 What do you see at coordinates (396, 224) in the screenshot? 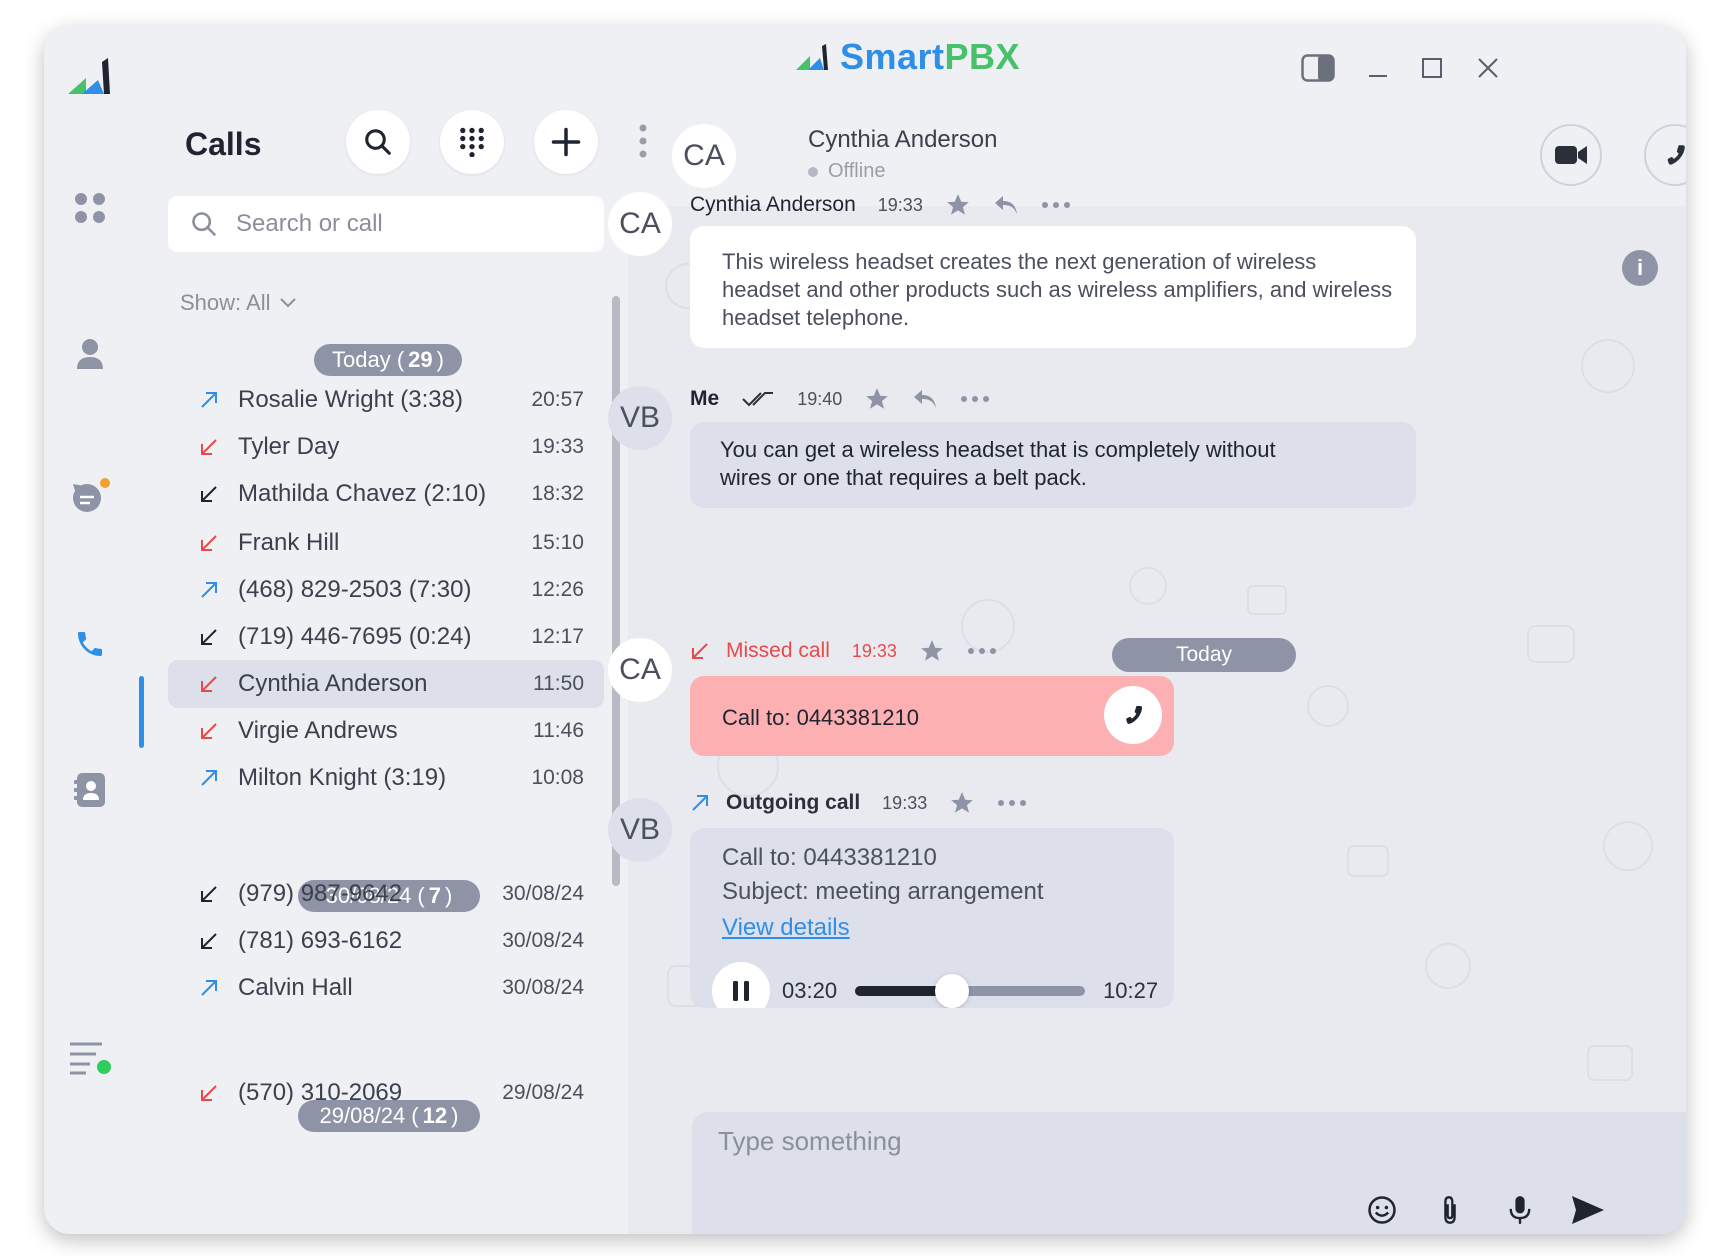
I see `search-input` at bounding box center [396, 224].